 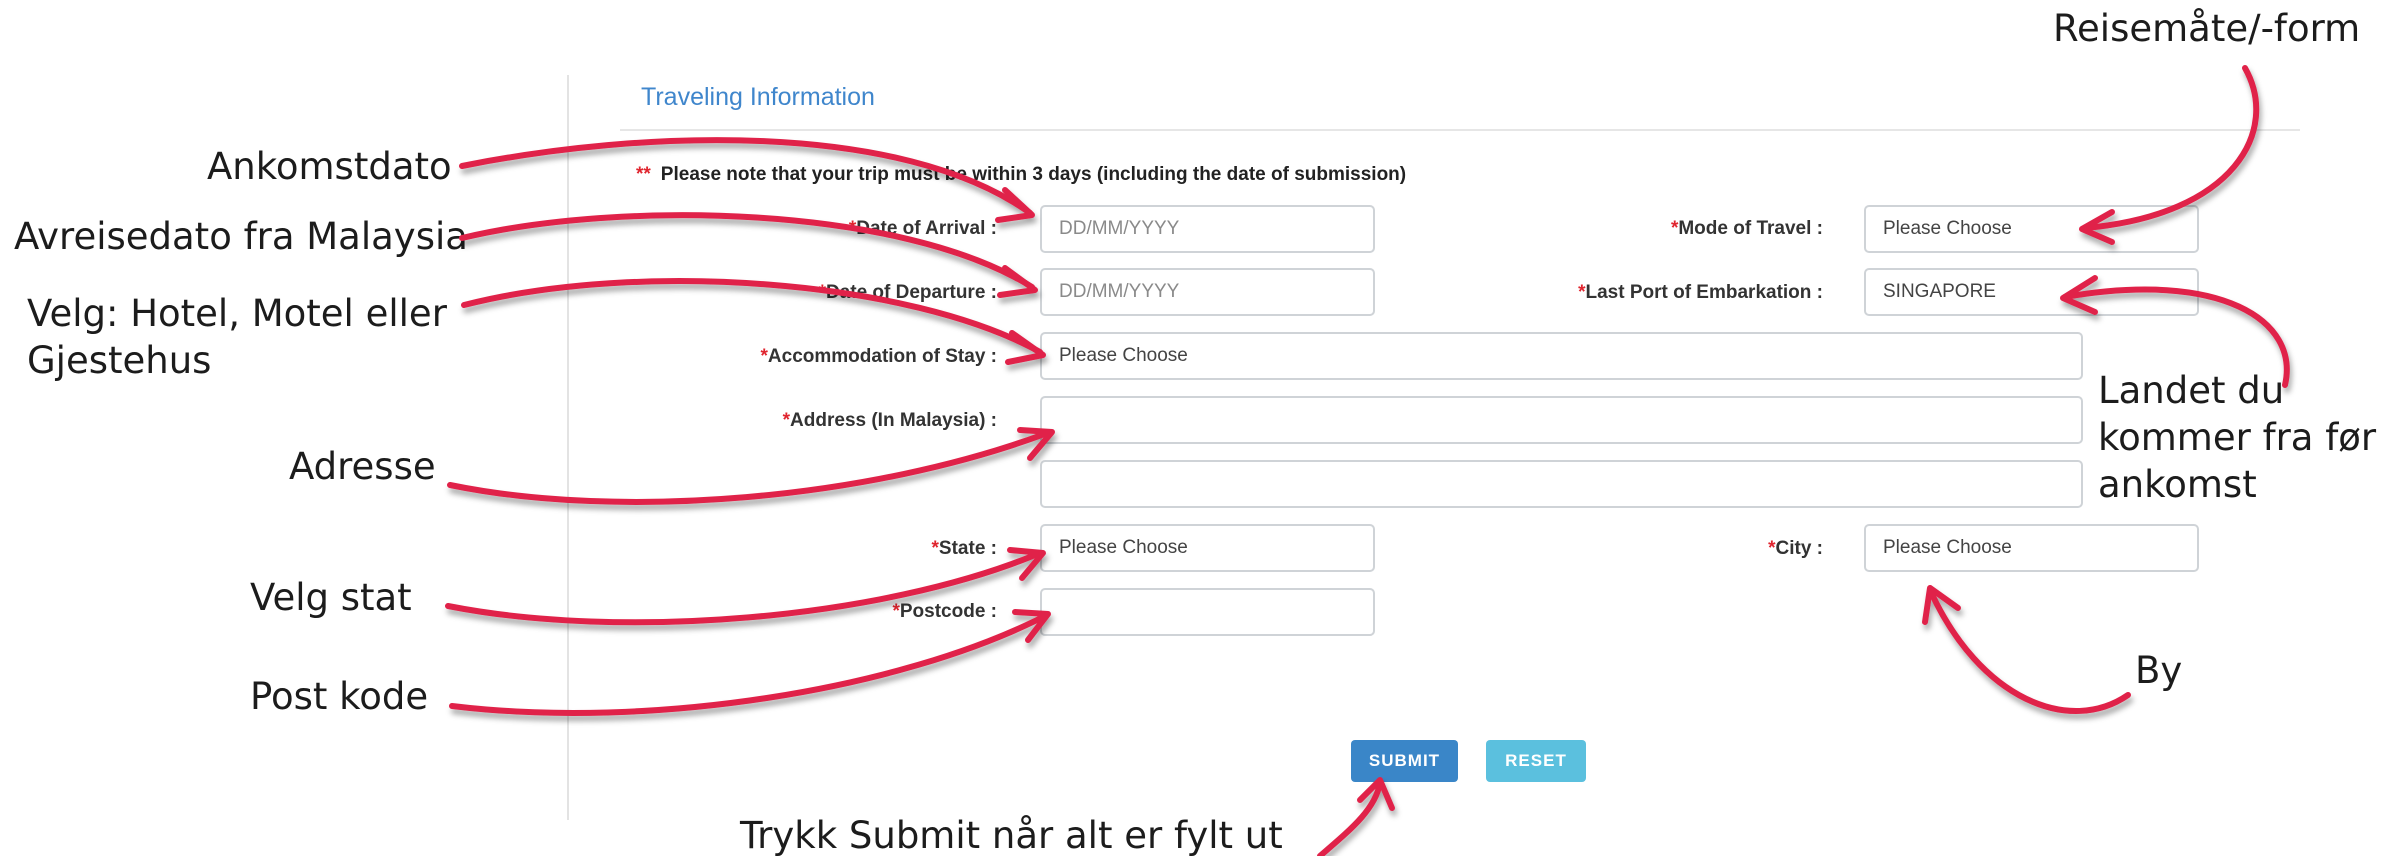 What do you see at coordinates (922, 228) in the screenshot?
I see `date-of-arrival-label: *Date of Arrival :` at bounding box center [922, 228].